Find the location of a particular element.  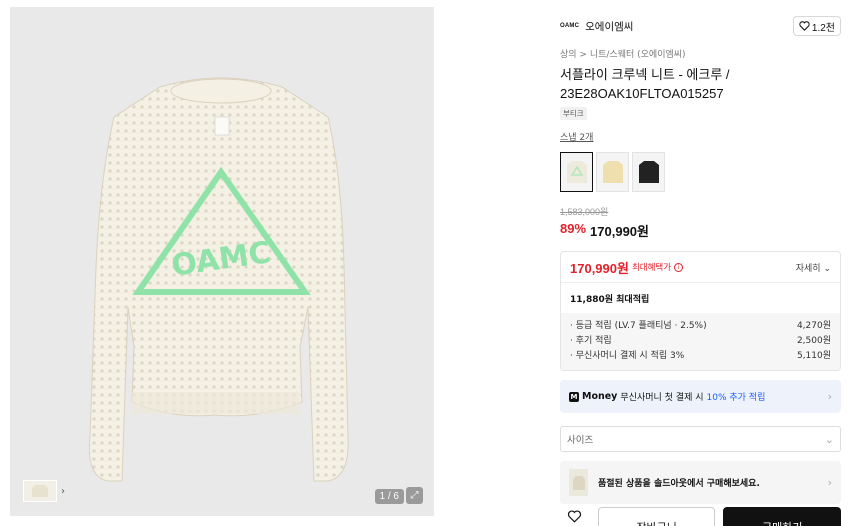

accum-value: 4,270원 is located at coordinates (813, 326).